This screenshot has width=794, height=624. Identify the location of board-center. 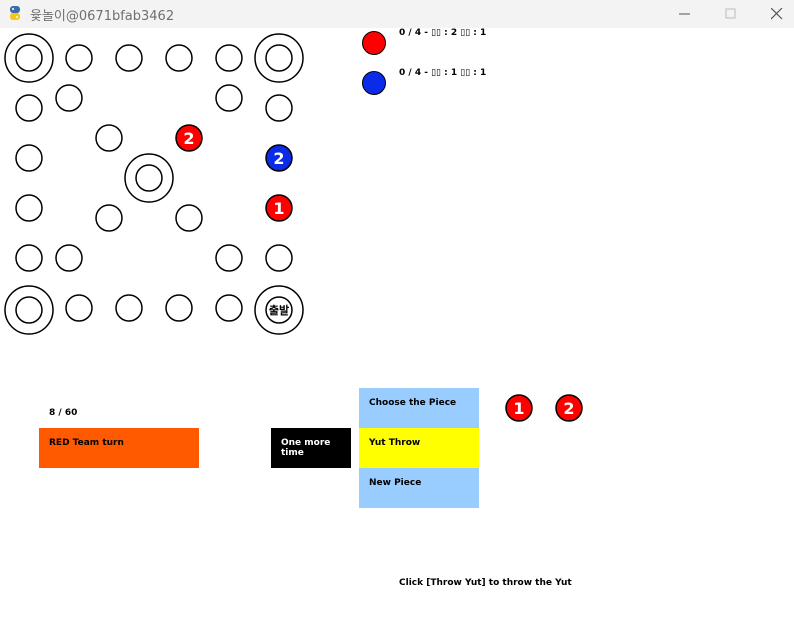
(149, 178).